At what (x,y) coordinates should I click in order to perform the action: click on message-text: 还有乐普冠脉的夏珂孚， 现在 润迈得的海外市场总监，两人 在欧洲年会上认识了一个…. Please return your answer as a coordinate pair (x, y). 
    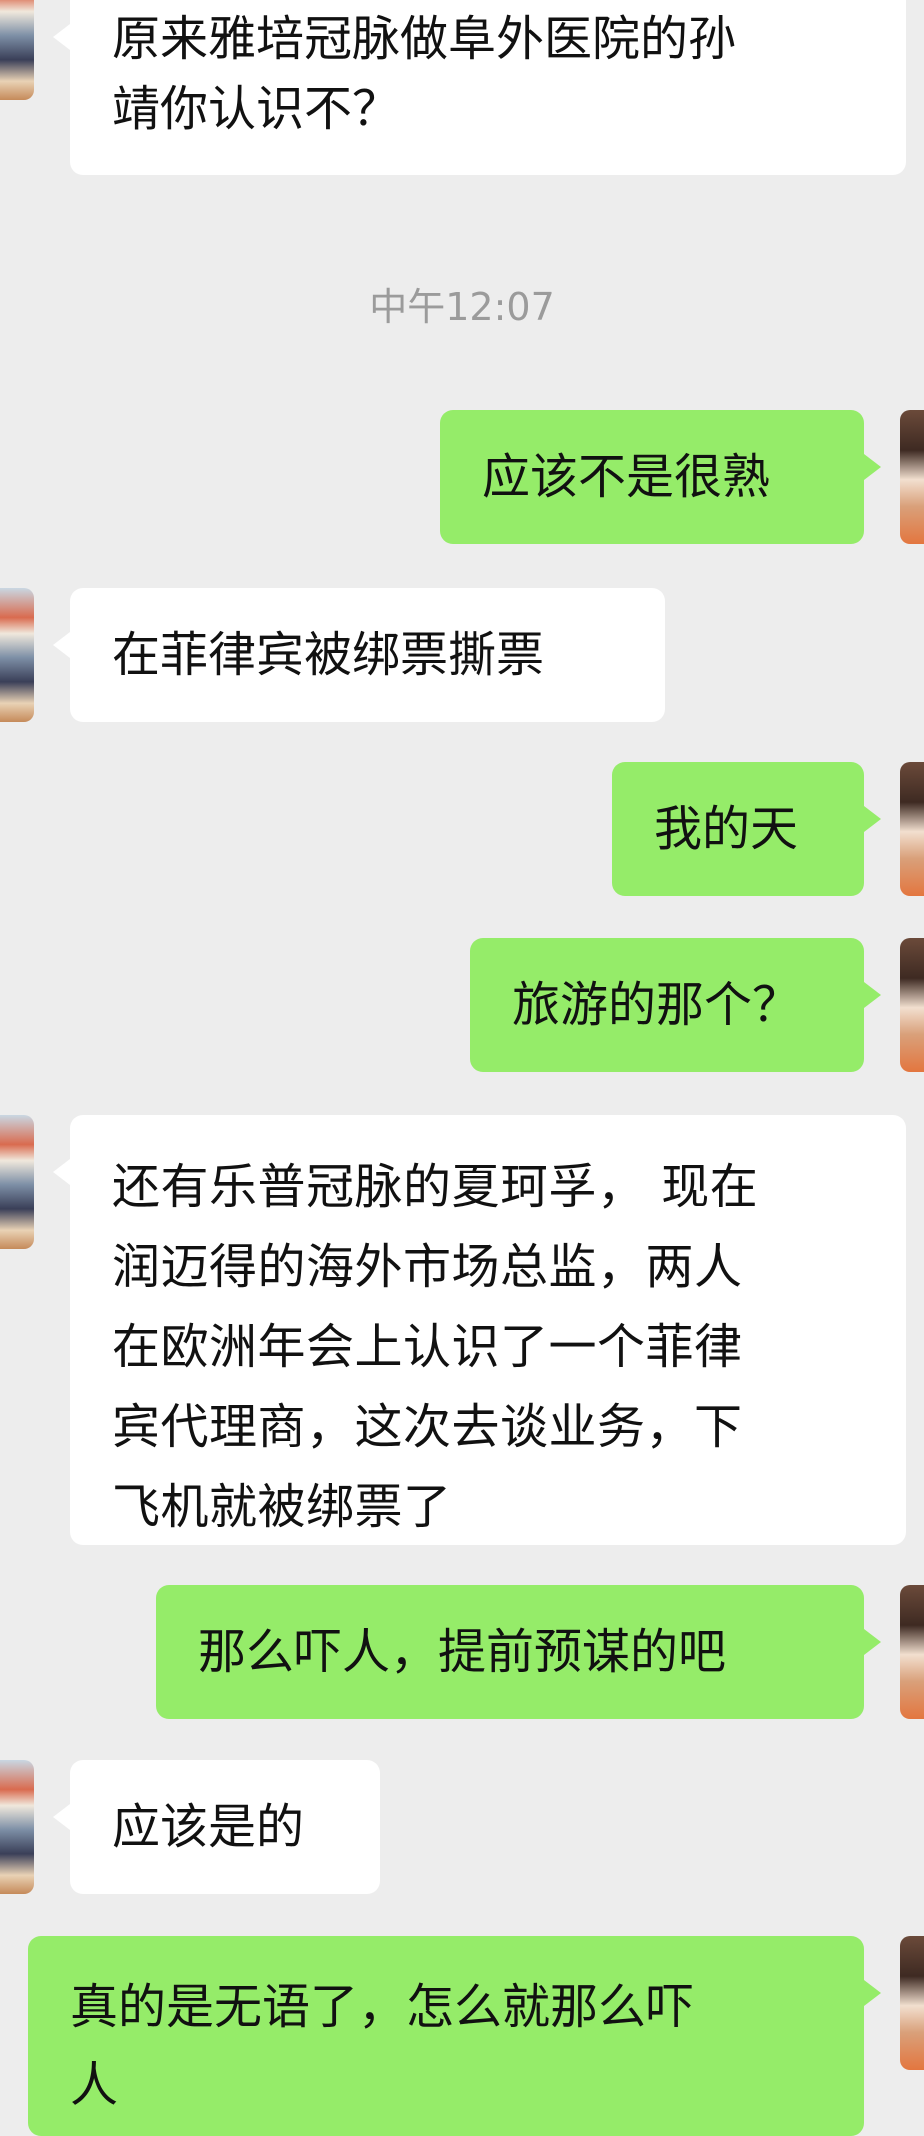
    Looking at the image, I should click on (435, 1347).